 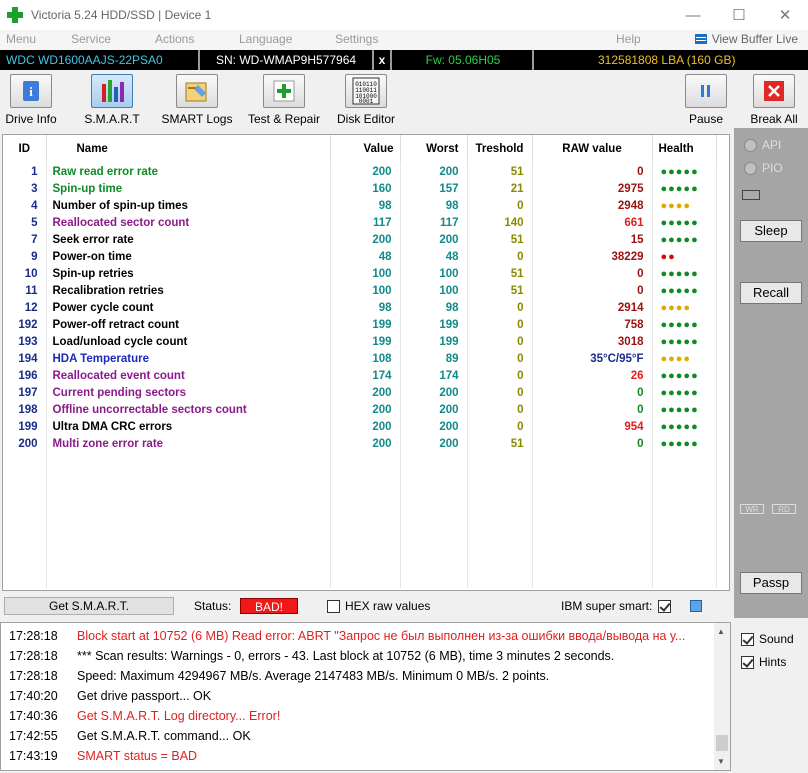 I want to click on sound-checkbox: Sound, so click(x=767, y=639).